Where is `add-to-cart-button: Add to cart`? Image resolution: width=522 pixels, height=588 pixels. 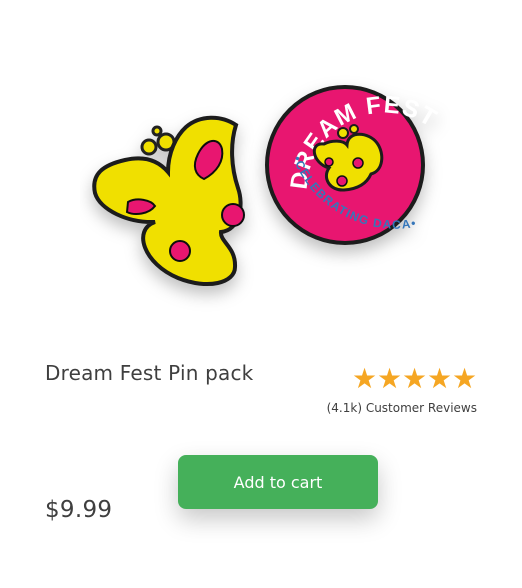 add-to-cart-button: Add to cart is located at coordinates (278, 482).